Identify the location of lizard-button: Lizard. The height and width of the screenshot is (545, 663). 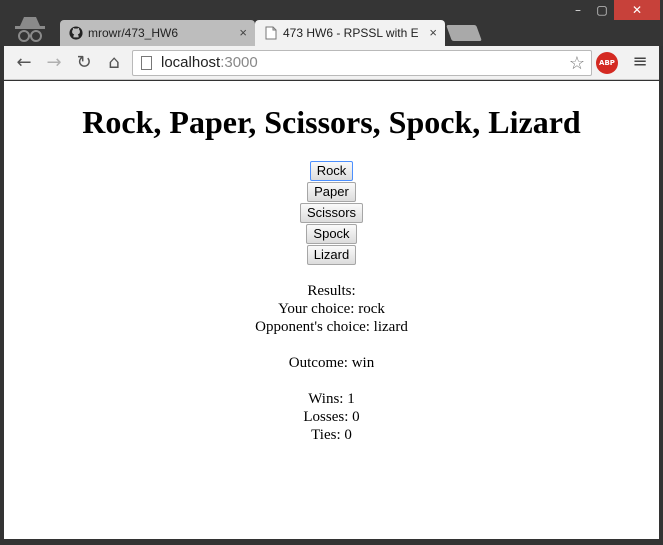
(331, 255).